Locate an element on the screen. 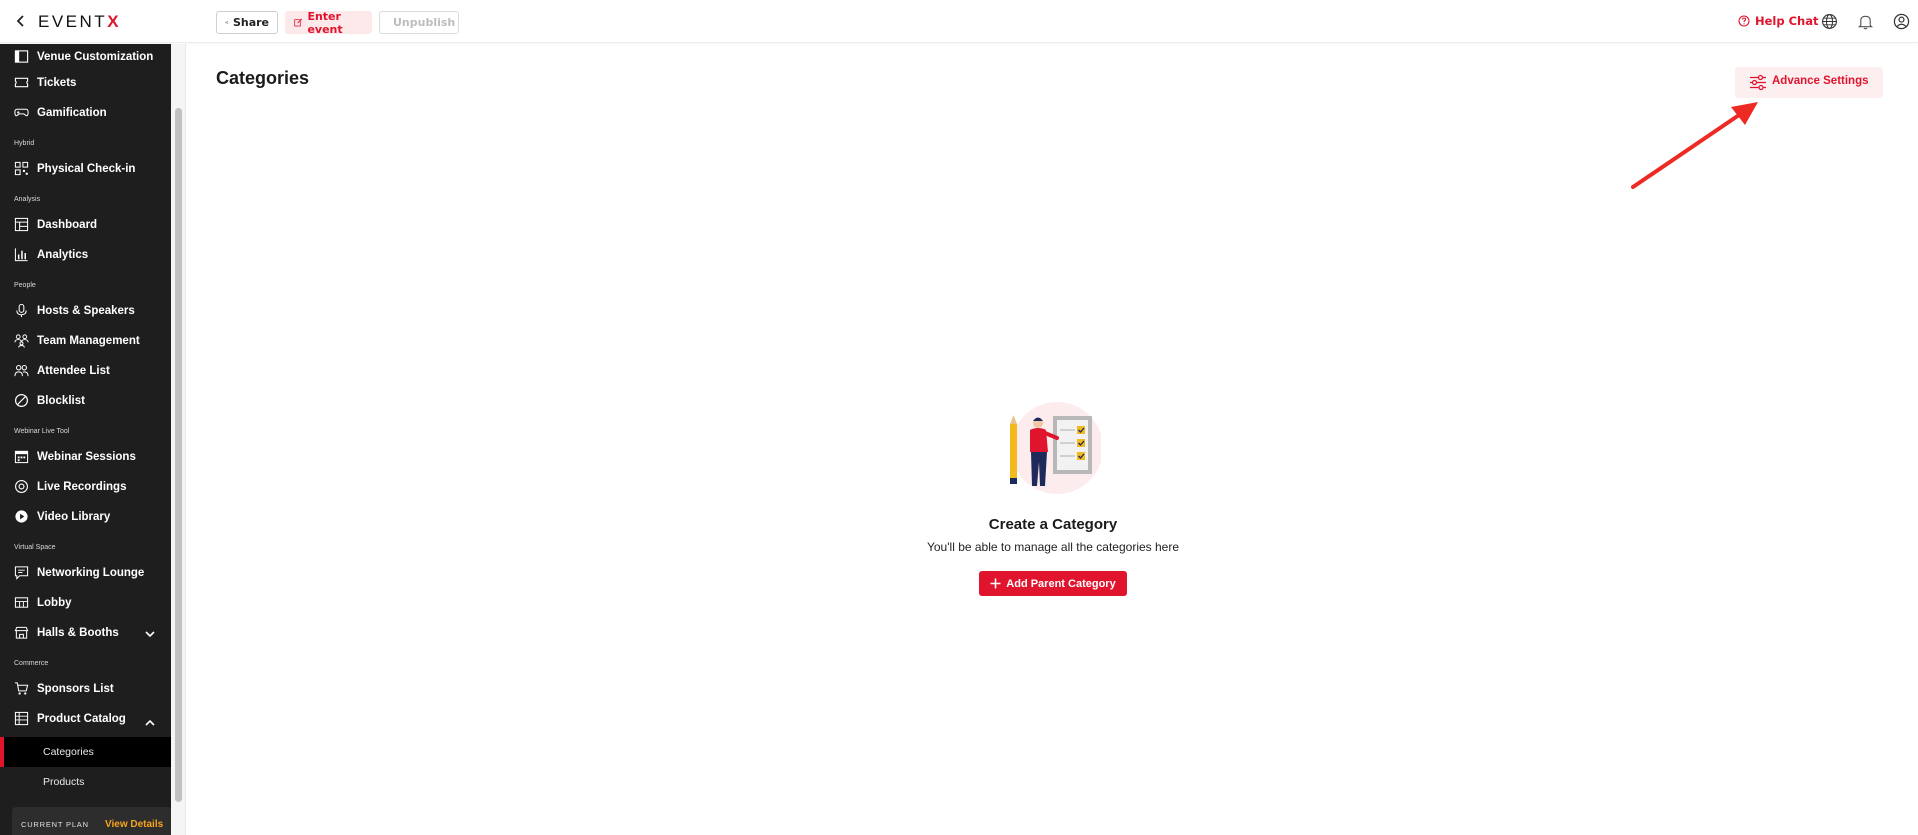 This screenshot has height=835, width=1918. chevron-up-icon is located at coordinates (150, 723).